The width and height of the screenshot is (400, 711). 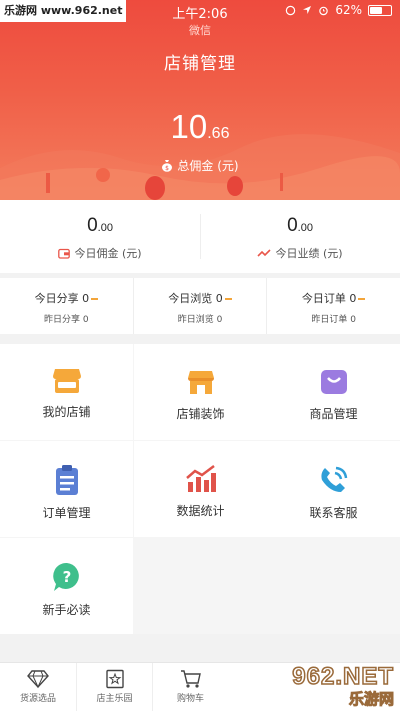 I want to click on menu-label: 店铺装饰, so click(x=200, y=414).